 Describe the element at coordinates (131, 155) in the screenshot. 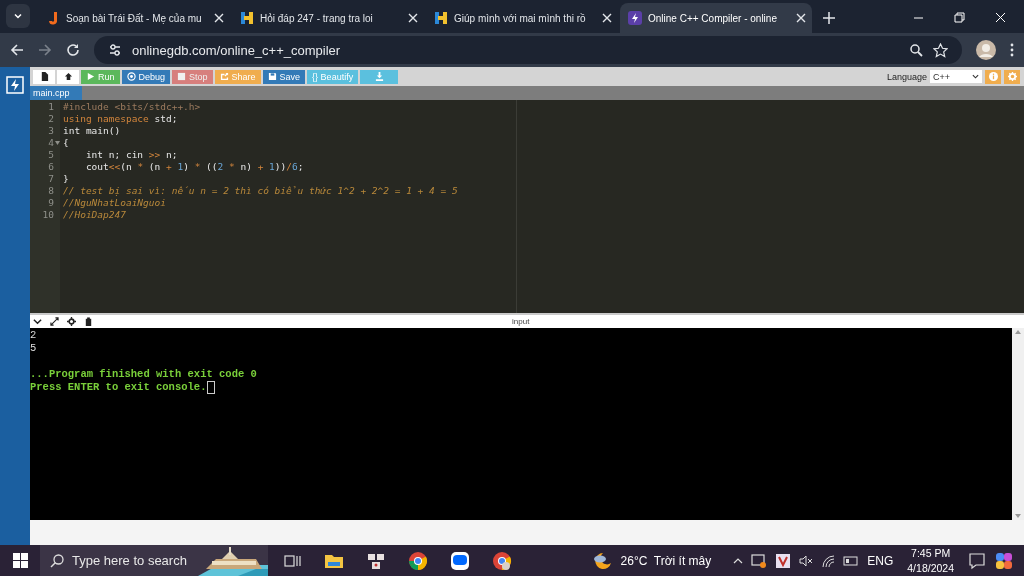

I see `code-line: int n; cin >> n;` at that location.